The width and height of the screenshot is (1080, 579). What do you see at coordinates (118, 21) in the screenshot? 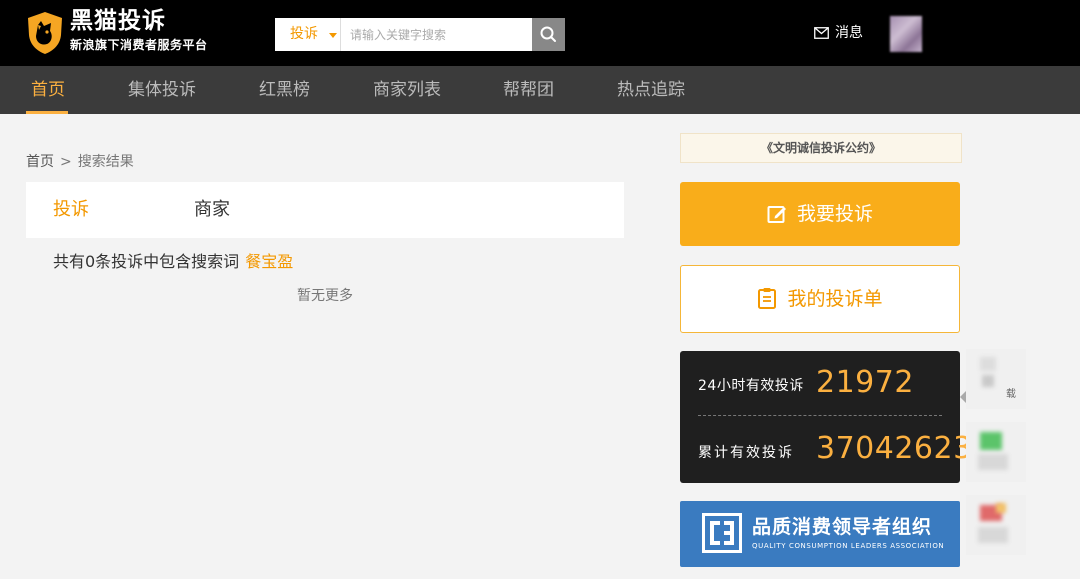
I see `logo-title: 黑猫投诉` at bounding box center [118, 21].